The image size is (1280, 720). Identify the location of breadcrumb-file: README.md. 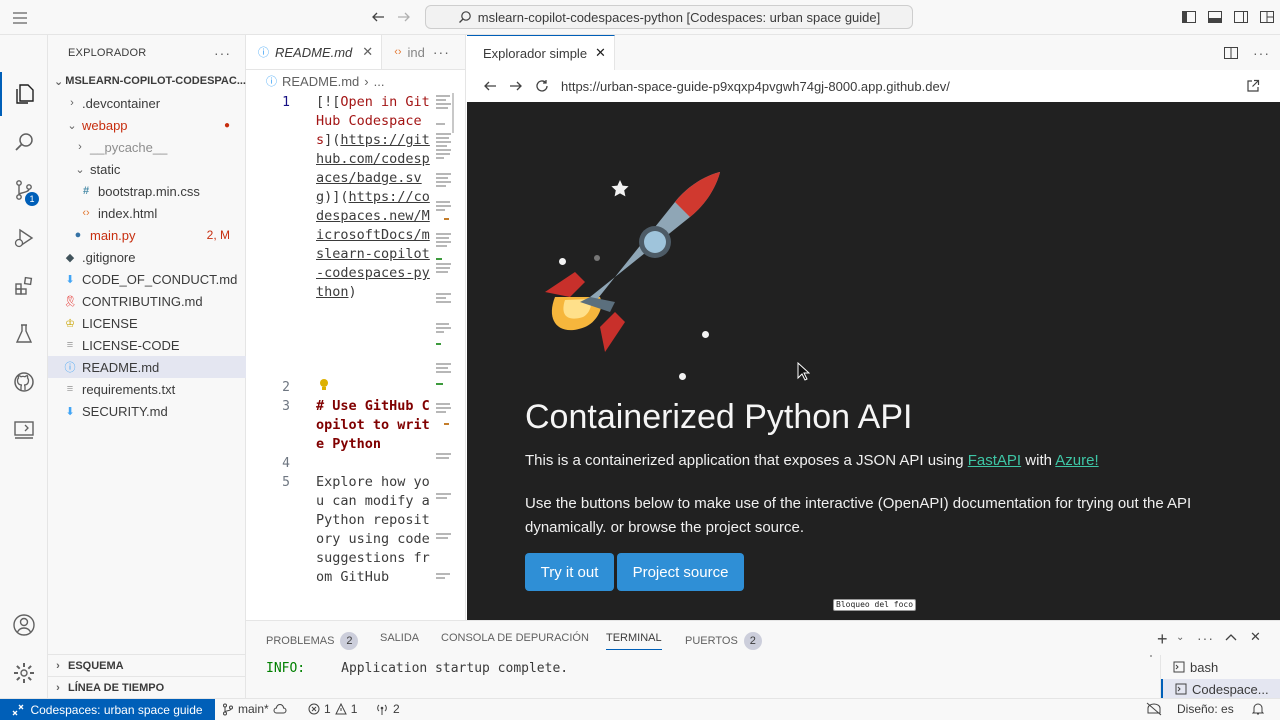
(320, 81).